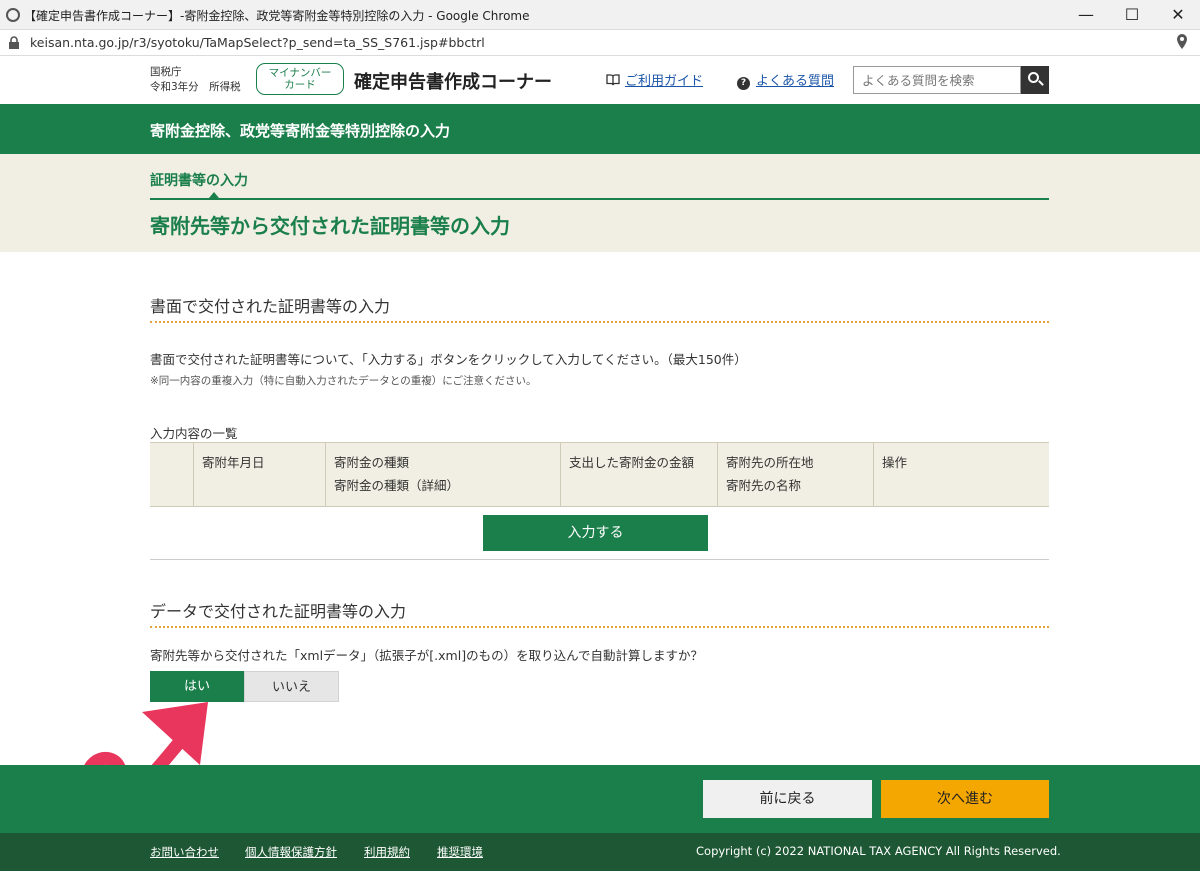 The image size is (1200, 871). Describe the element at coordinates (639, 474) in the screenshot. I see `table-header-cell: 支出した寄附金の金額` at that location.